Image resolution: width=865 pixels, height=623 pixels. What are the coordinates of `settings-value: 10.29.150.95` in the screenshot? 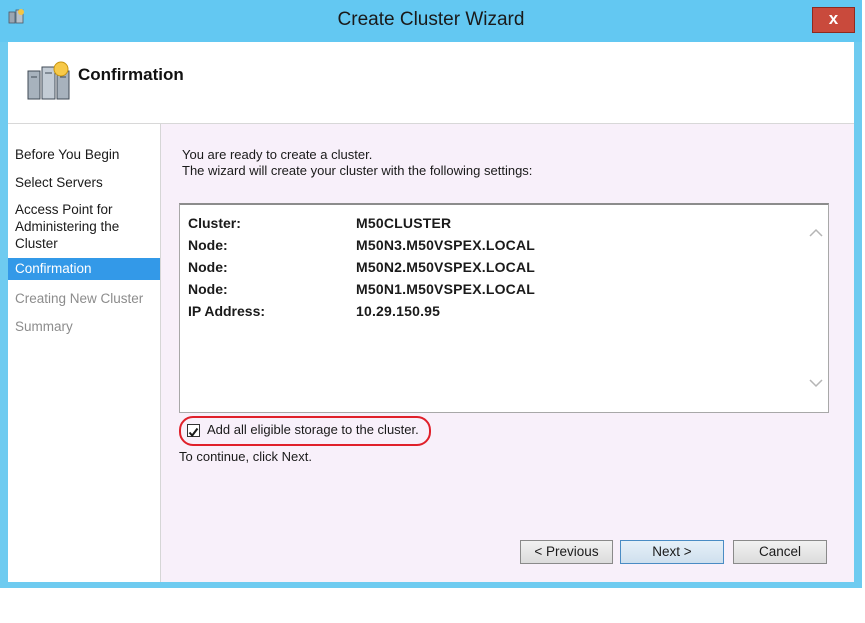 It's located at (398, 311).